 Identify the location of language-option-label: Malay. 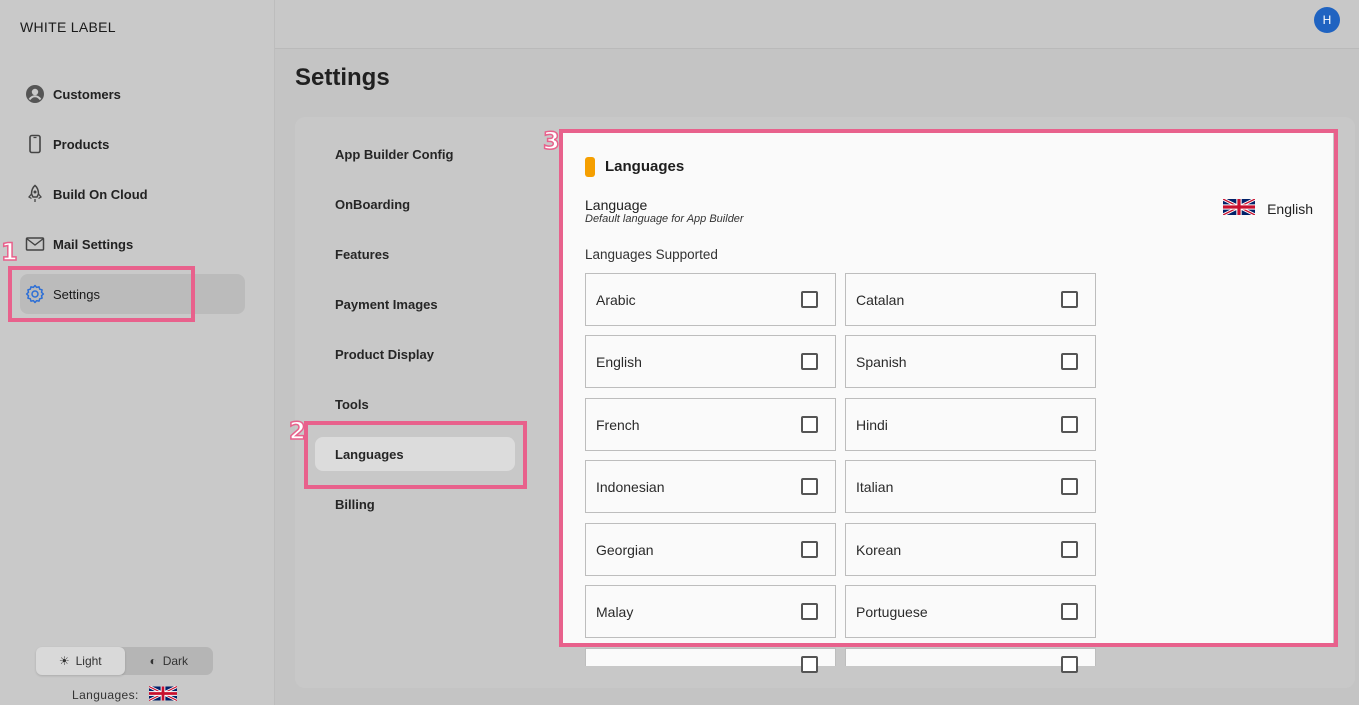
(615, 611).